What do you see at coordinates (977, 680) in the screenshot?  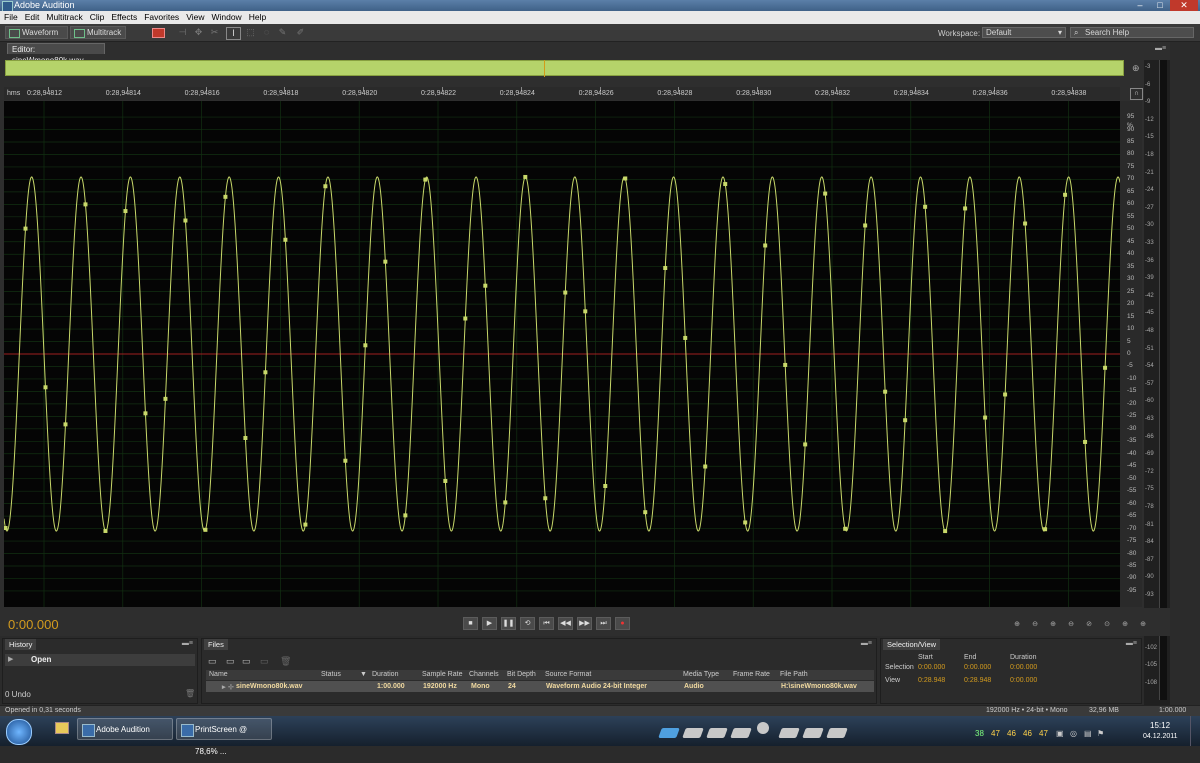 I see `view-end: 0:28.948` at bounding box center [977, 680].